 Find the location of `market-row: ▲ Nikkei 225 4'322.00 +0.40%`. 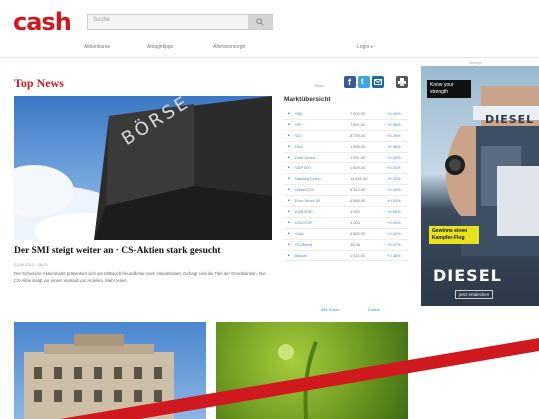

market-row: ▲ Nikkei 225 4'322.00 +0.40% is located at coordinates (346, 191).